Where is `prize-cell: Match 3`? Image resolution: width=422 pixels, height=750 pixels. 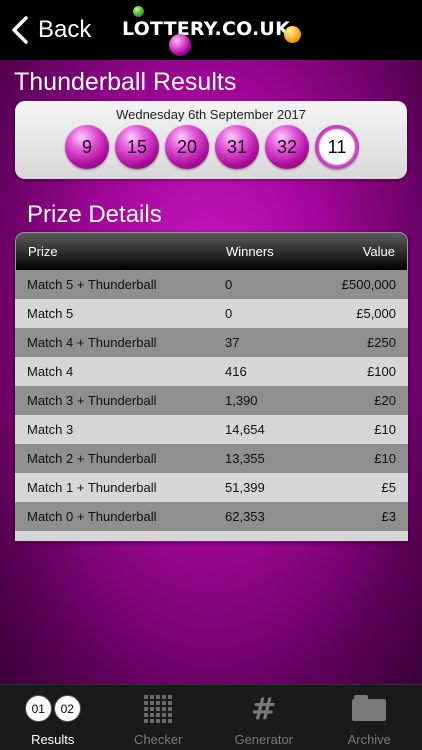 prize-cell: Match 3 is located at coordinates (50, 429).